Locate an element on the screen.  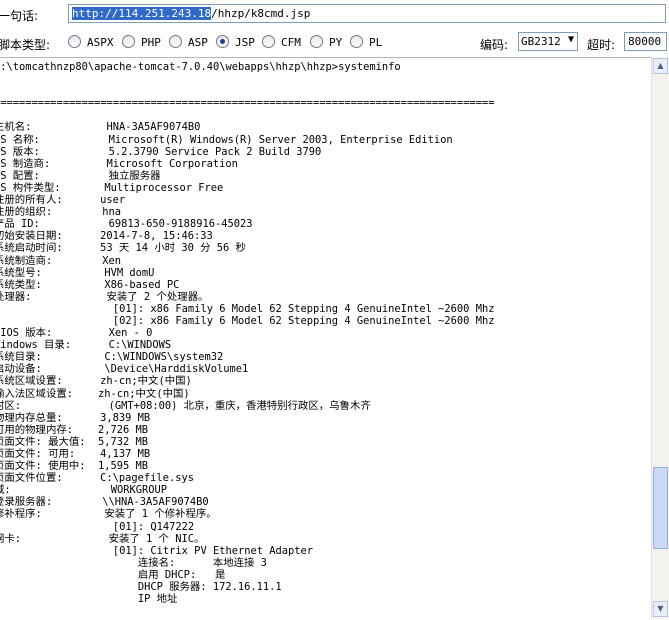
radio-cfm-icon is located at coordinates (268, 41).